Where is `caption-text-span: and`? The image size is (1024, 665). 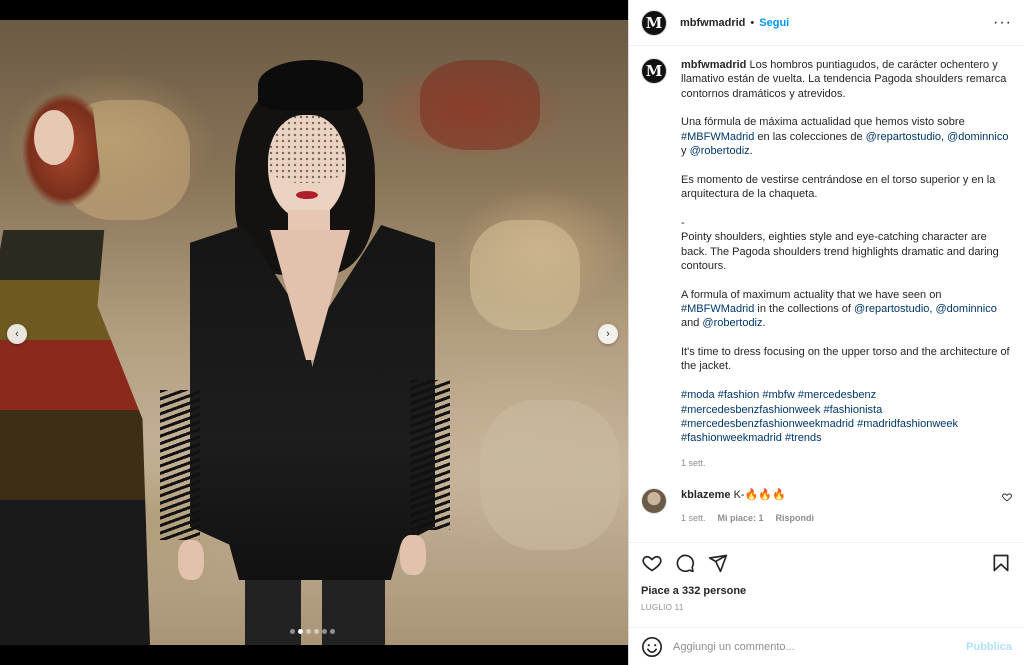
caption-text-span: and is located at coordinates (692, 323).